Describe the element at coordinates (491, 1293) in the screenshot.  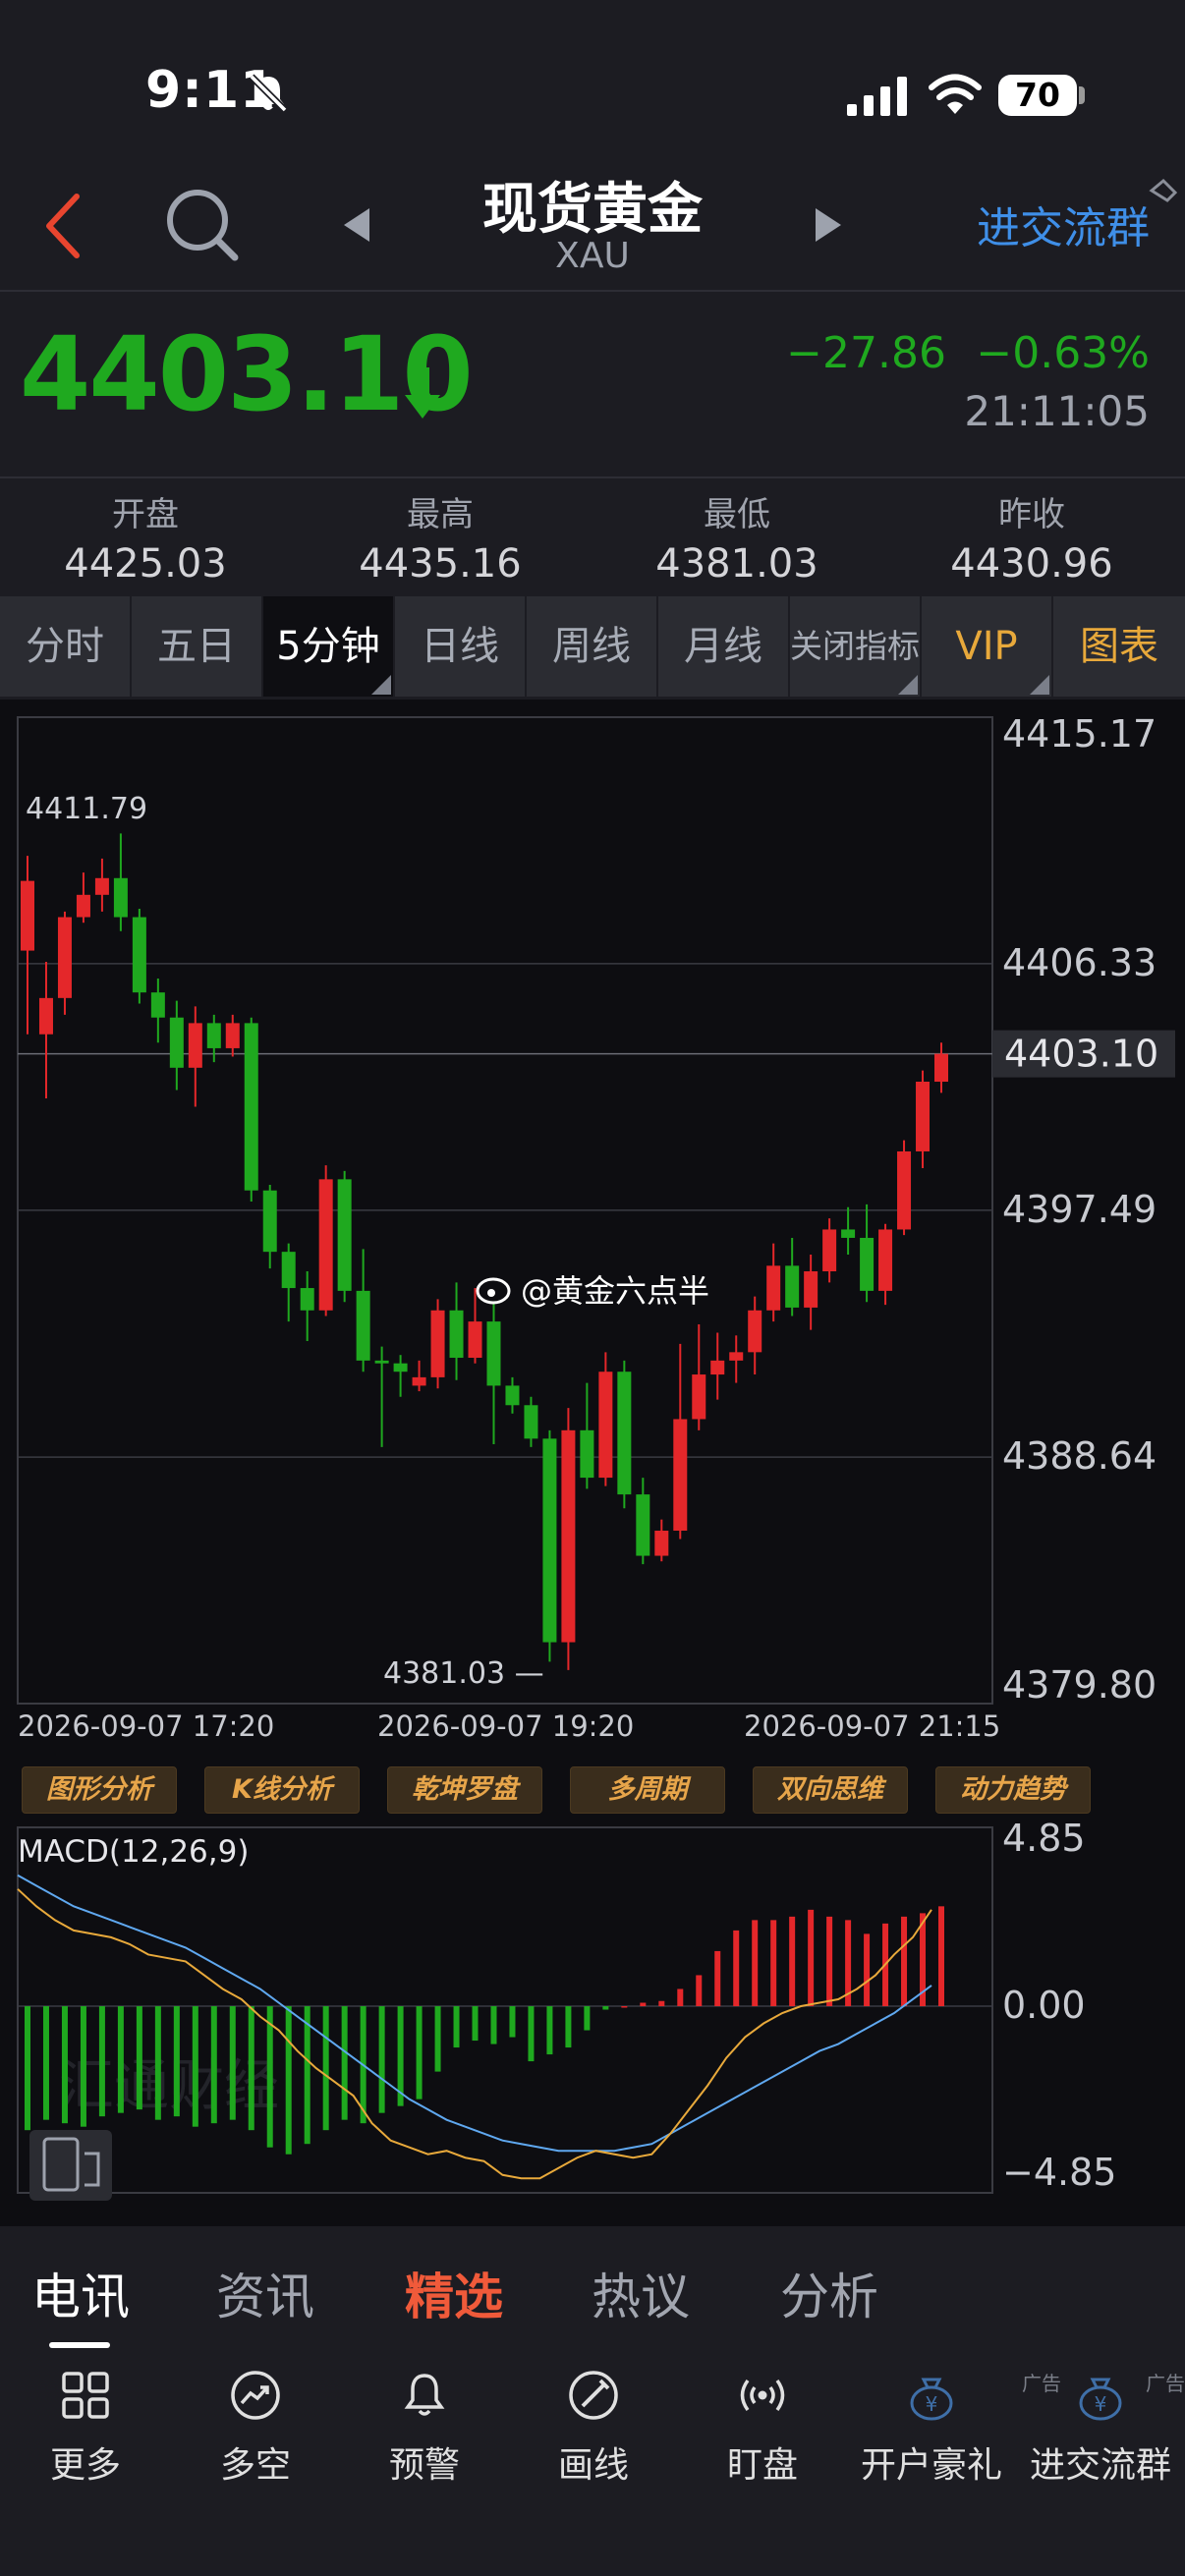
I see `weibo-icon-dot` at that location.